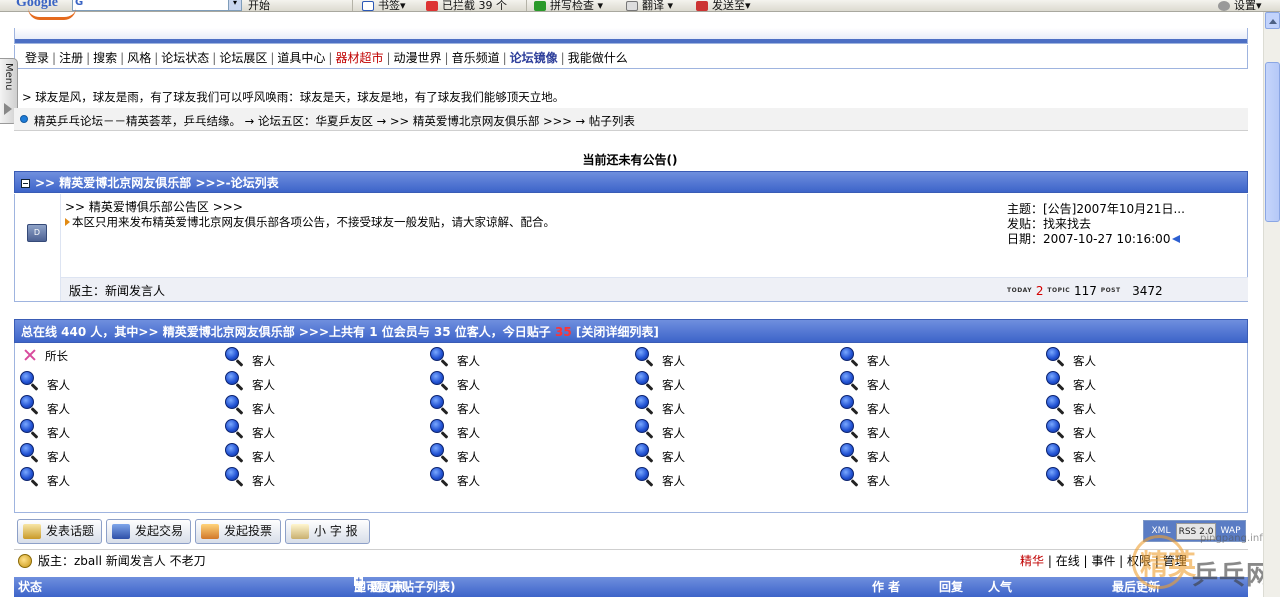 This screenshot has width=1280, height=597. I want to click on col-status: 状态, so click(30, 587).